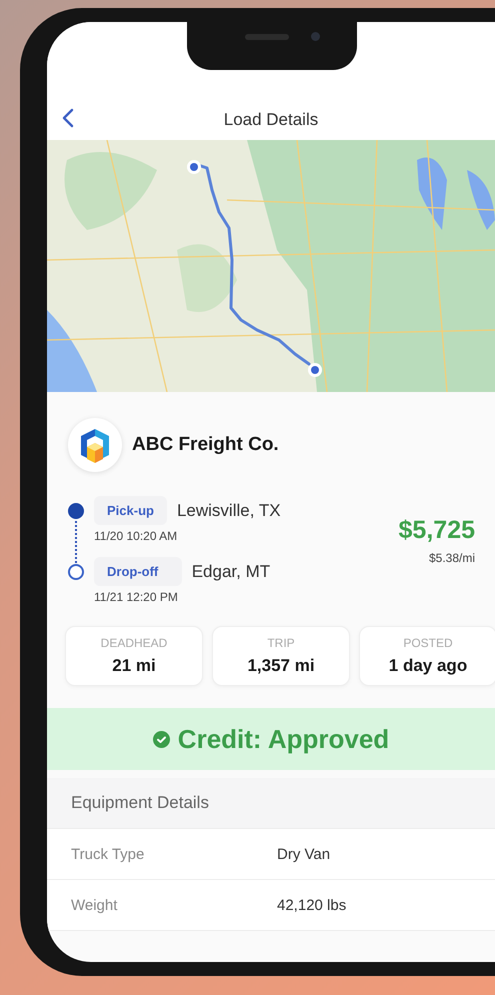 The height and width of the screenshot is (995, 495). I want to click on stat-value: 1,357 mi, so click(281, 666).